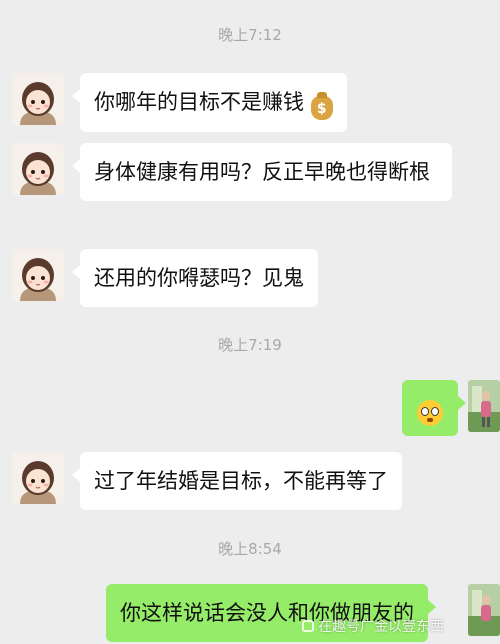 The width and height of the screenshot is (500, 644). I want to click on message-text: 你哪年的目标不是赚钱, so click(199, 102).